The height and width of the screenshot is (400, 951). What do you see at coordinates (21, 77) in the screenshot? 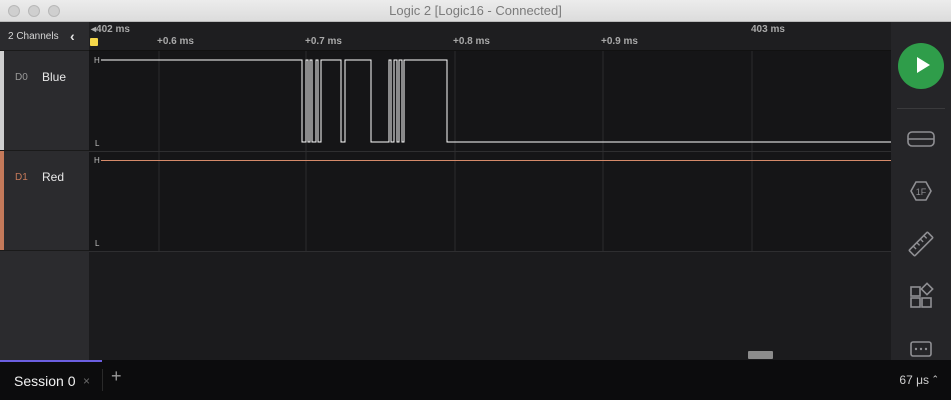
I see `channel-id: D0` at bounding box center [21, 77].